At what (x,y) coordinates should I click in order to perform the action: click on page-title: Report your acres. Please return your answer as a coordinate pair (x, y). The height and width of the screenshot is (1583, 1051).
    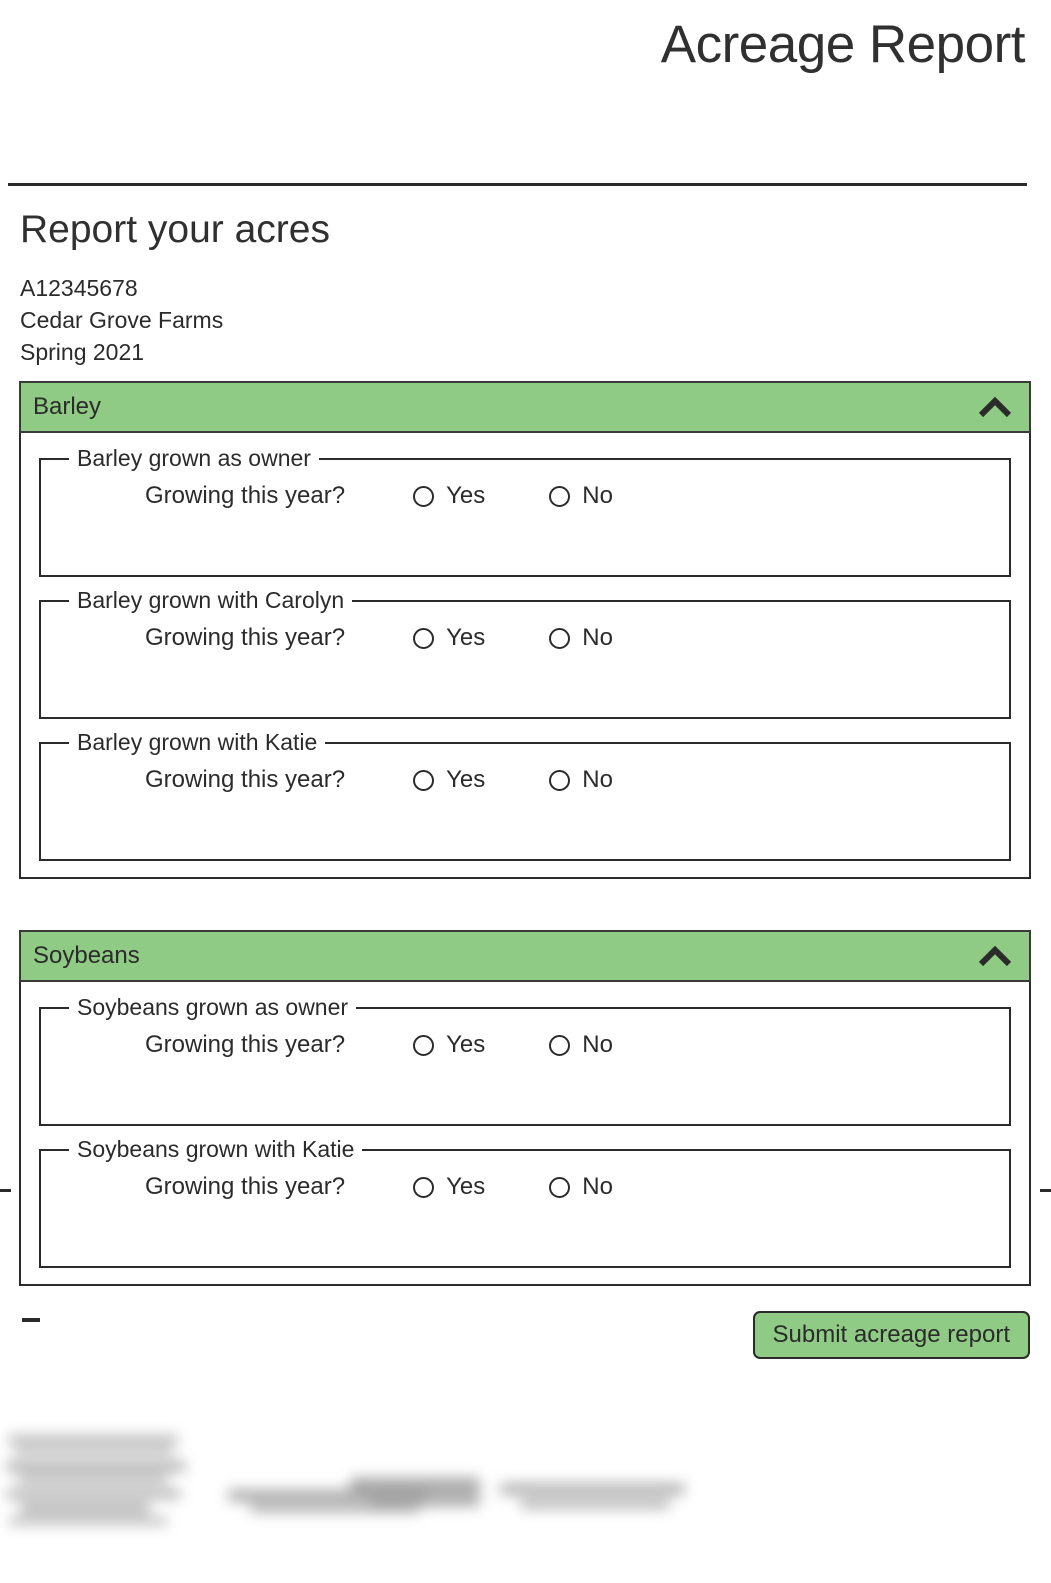
    Looking at the image, I should click on (175, 229).